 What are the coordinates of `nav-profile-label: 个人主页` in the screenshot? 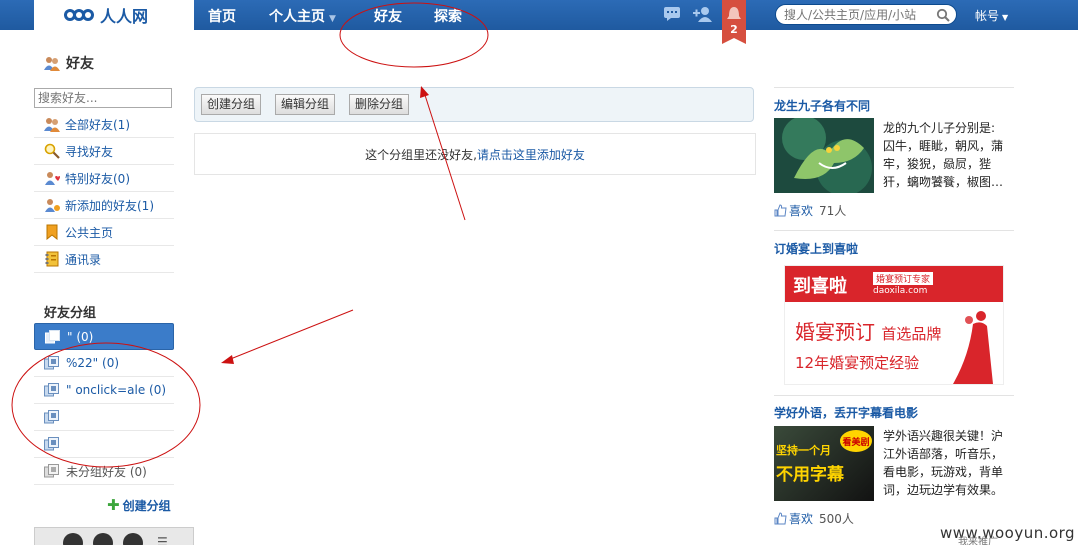 It's located at (297, 17).